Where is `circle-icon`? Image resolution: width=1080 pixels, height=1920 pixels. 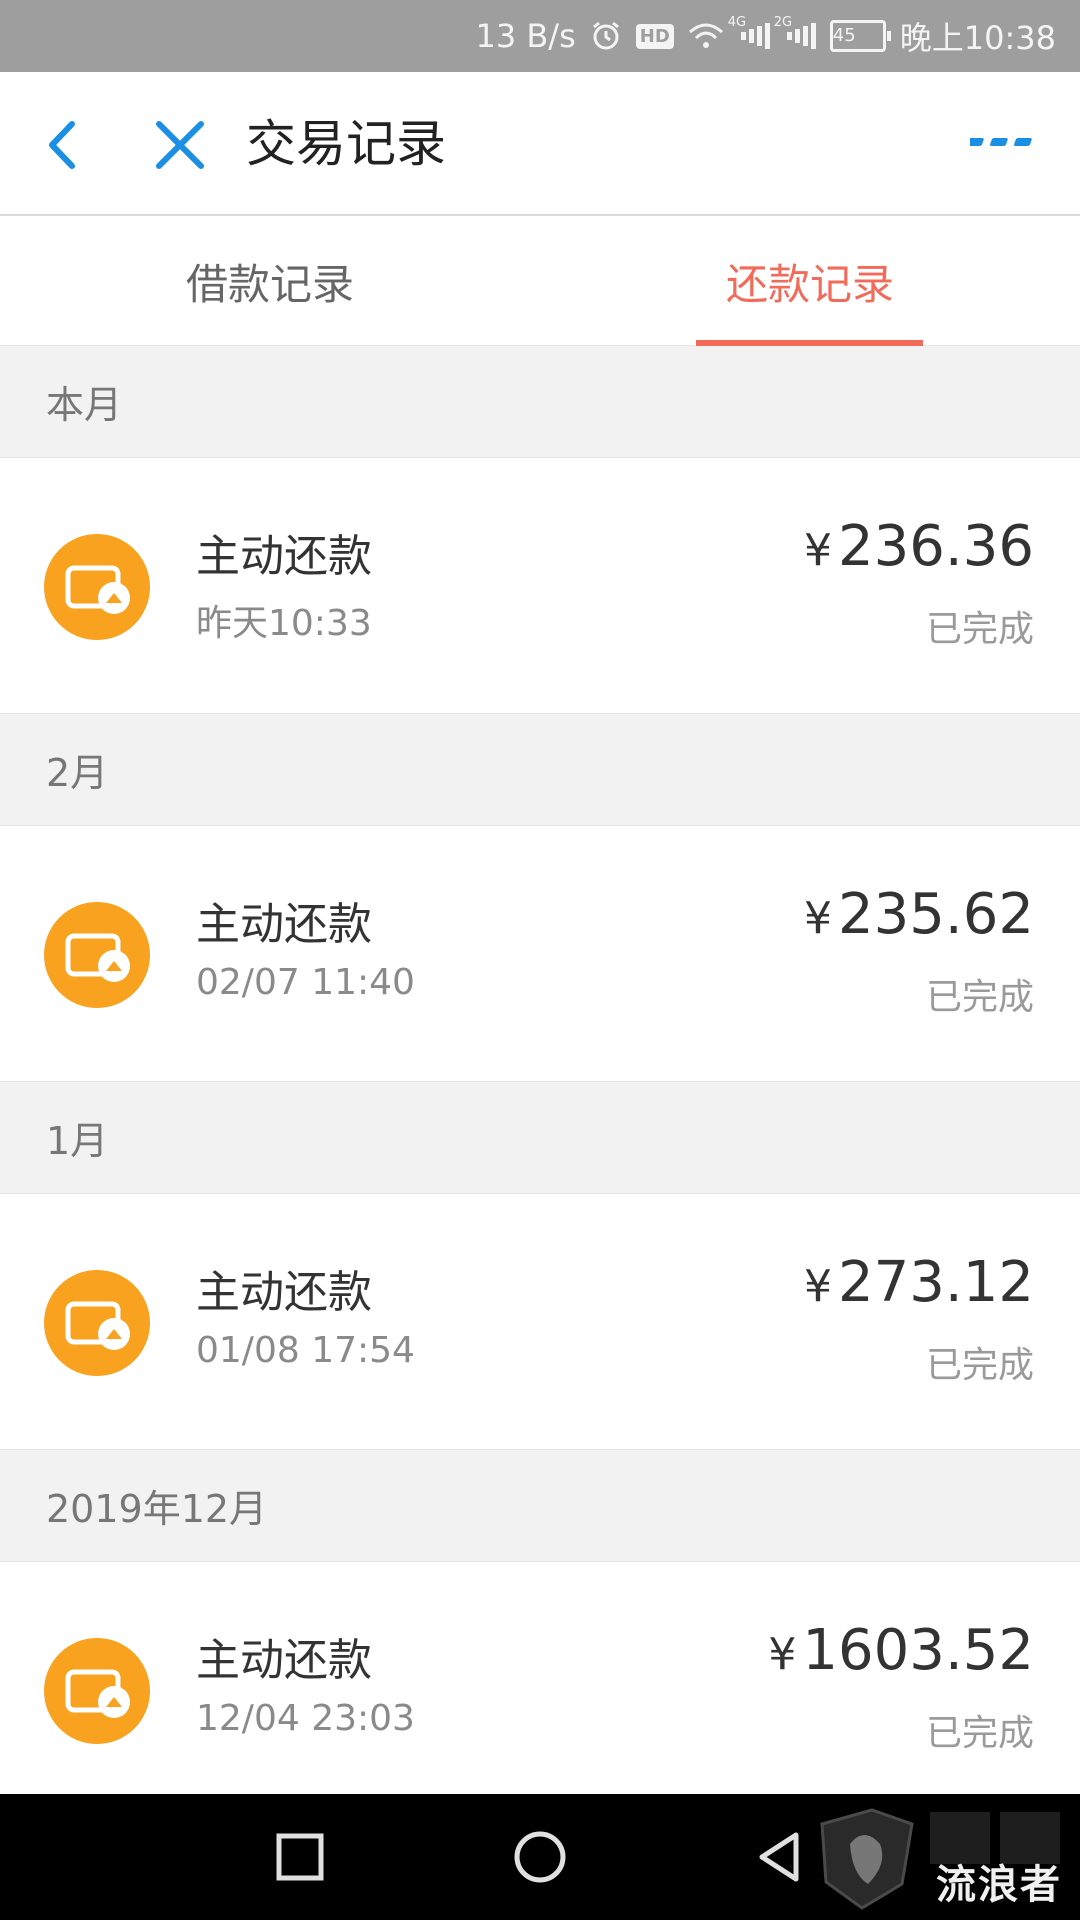 circle-icon is located at coordinates (540, 1857).